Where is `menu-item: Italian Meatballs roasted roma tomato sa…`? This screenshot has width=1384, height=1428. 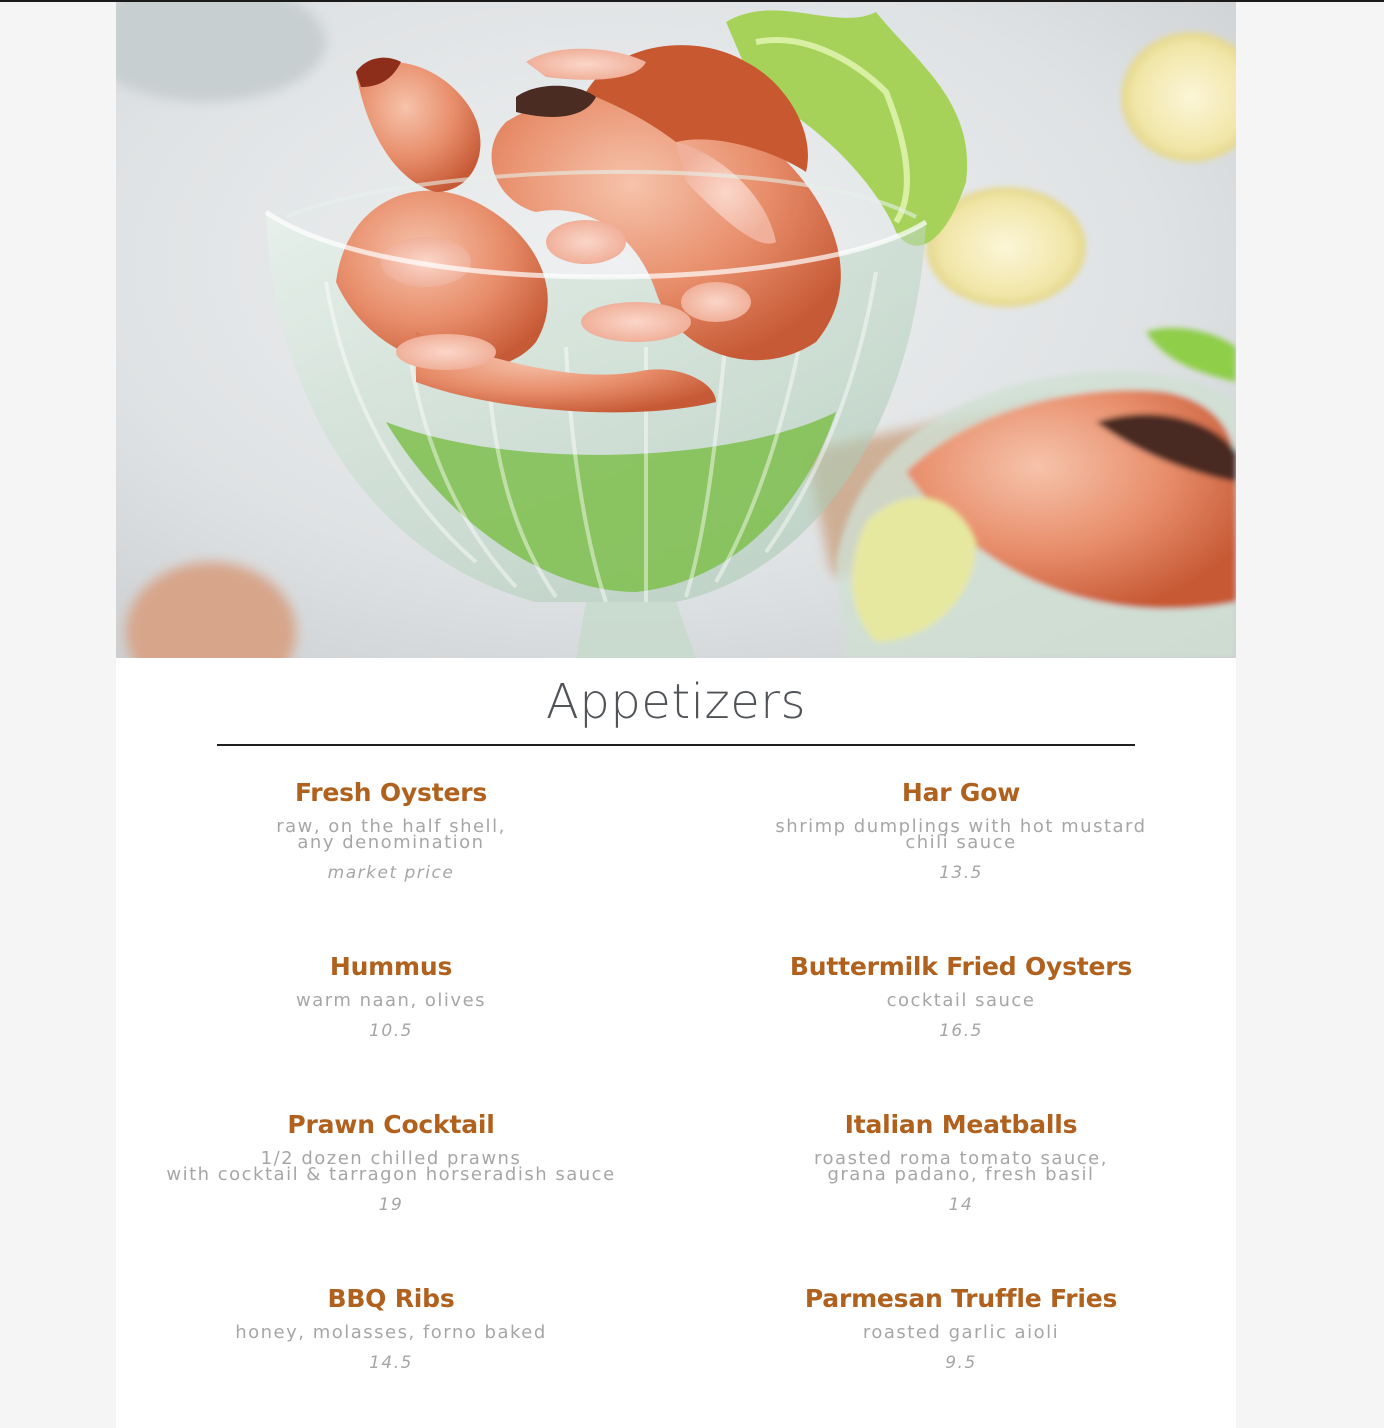 menu-item: Italian Meatballs roasted roma tomato sa… is located at coordinates (961, 1162).